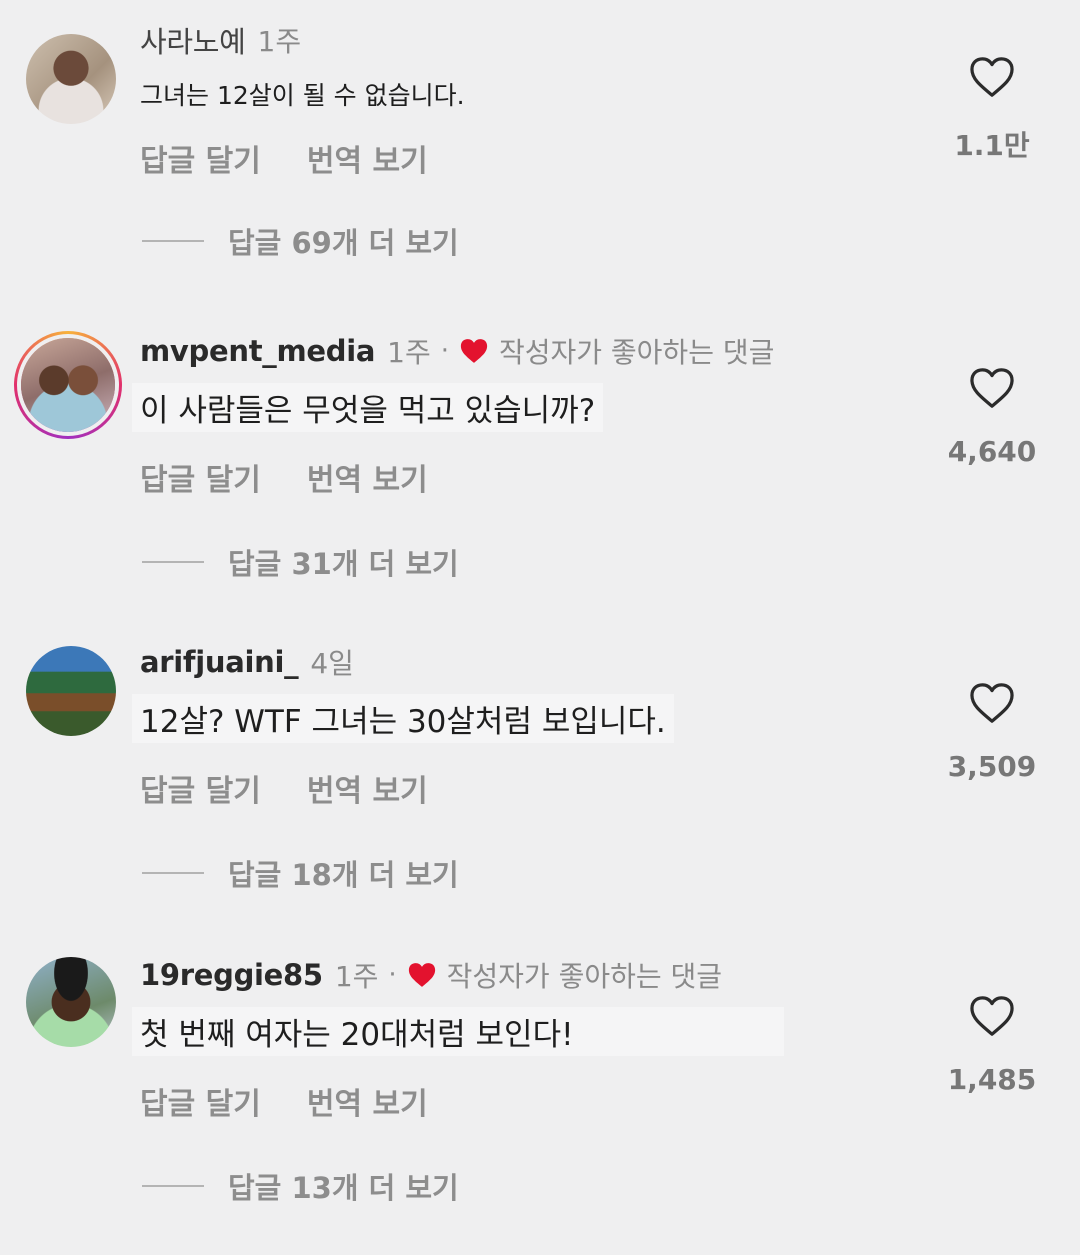 The width and height of the screenshot is (1080, 1255). I want to click on comment-meta: 사라노예 1주, so click(220, 40).